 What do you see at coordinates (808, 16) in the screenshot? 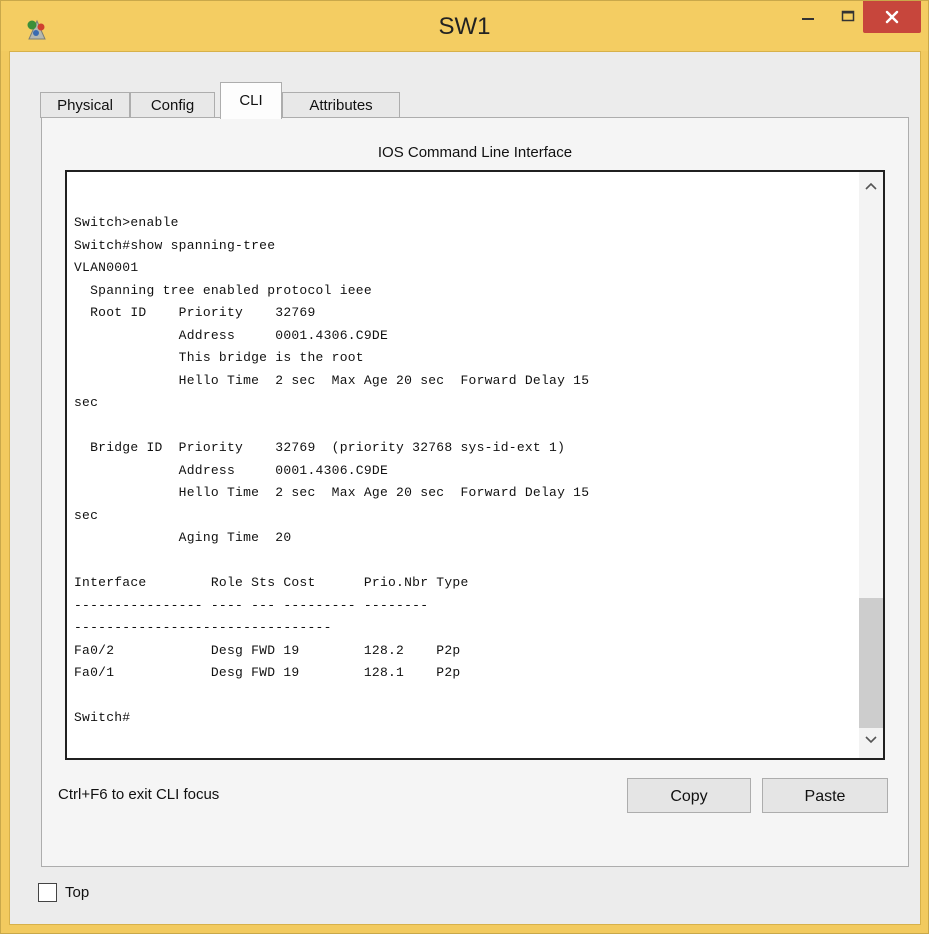
I see `minimize-button` at bounding box center [808, 16].